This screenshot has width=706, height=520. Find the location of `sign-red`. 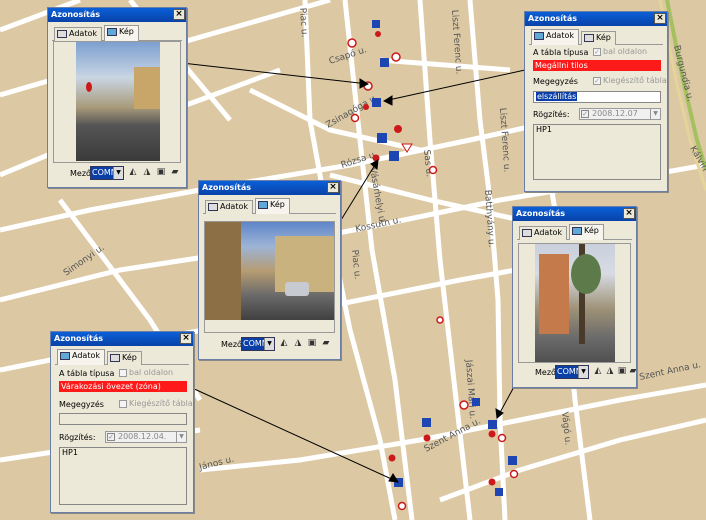

sign-red is located at coordinates (366, 107).